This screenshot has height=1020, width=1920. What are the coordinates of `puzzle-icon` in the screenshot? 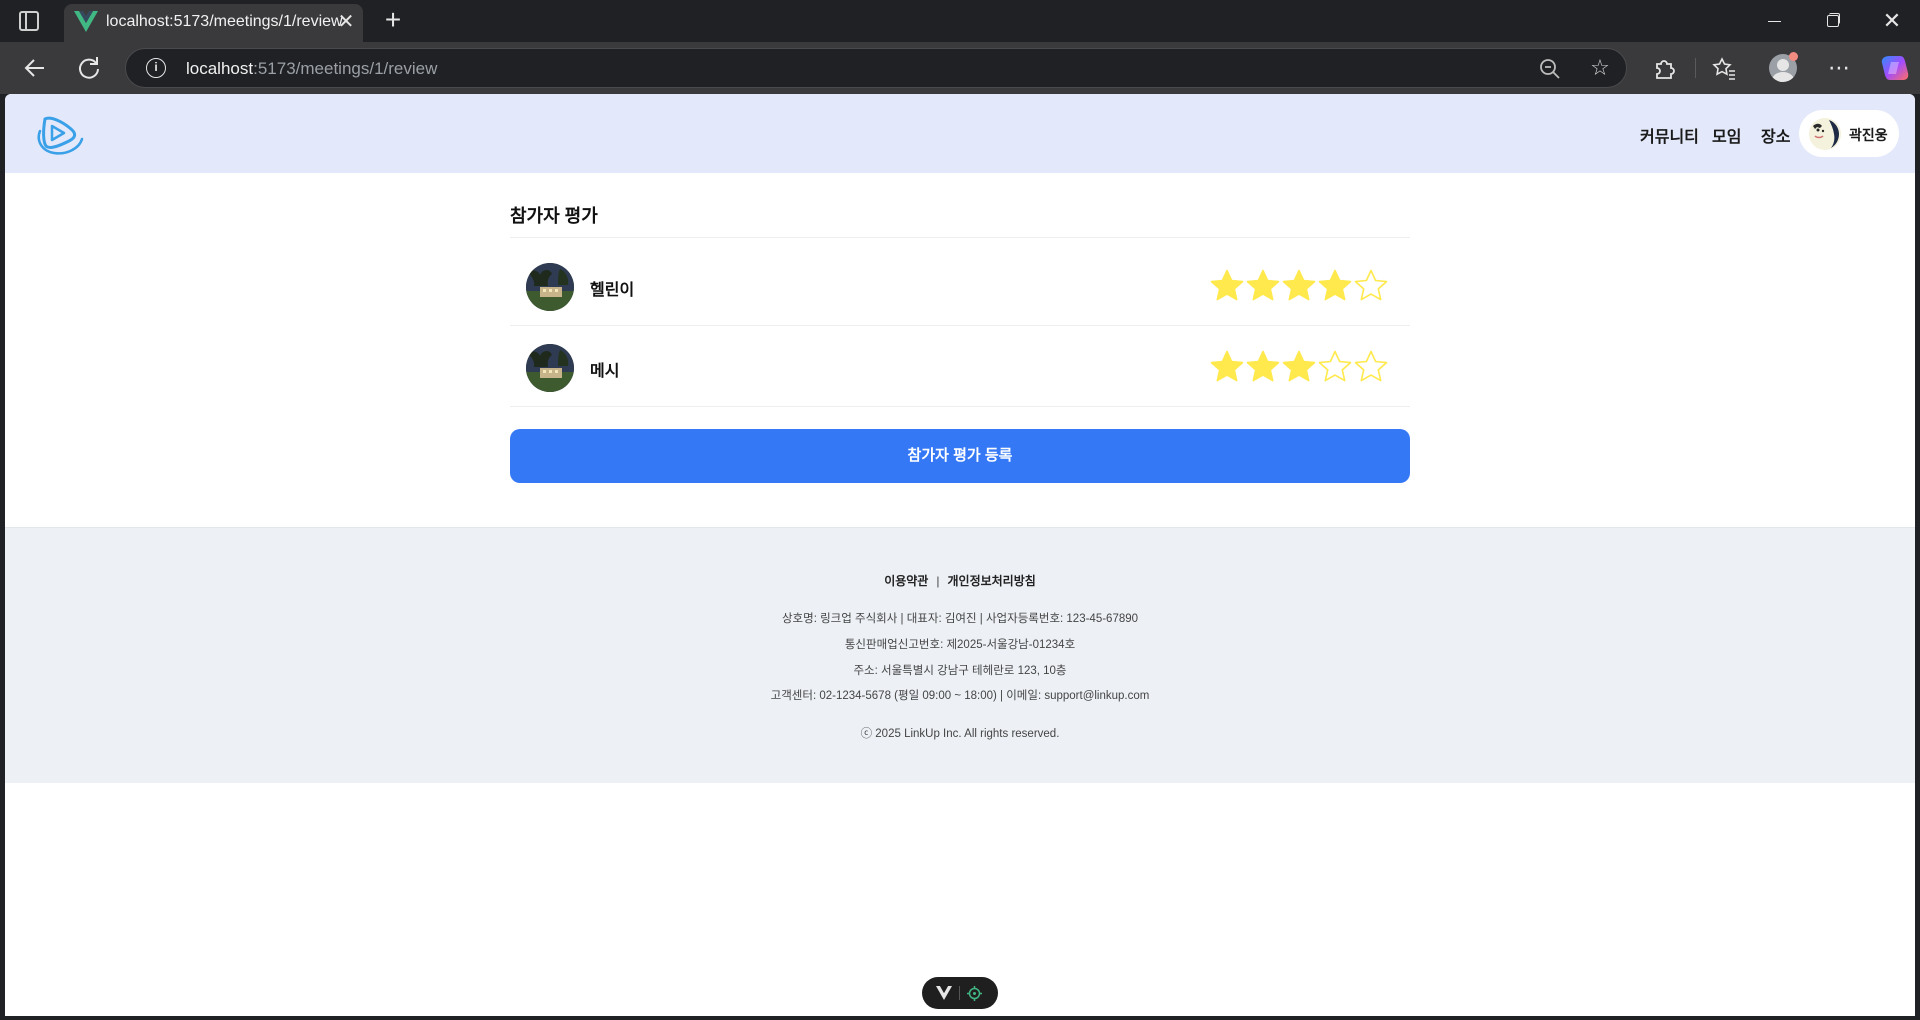 It's located at (1664, 68).